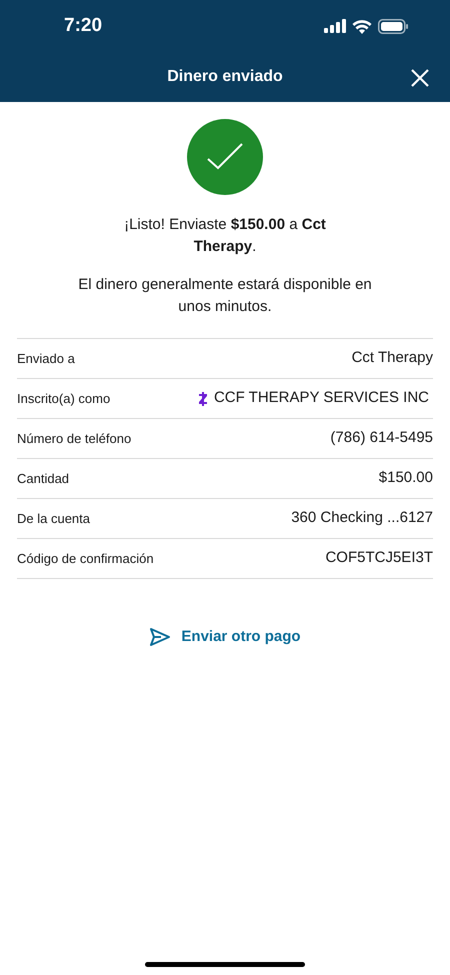 Image resolution: width=450 pixels, height=975 pixels. Describe the element at coordinates (362, 518) in the screenshot. I see `detail-value: 360 Checking ...6127` at that location.